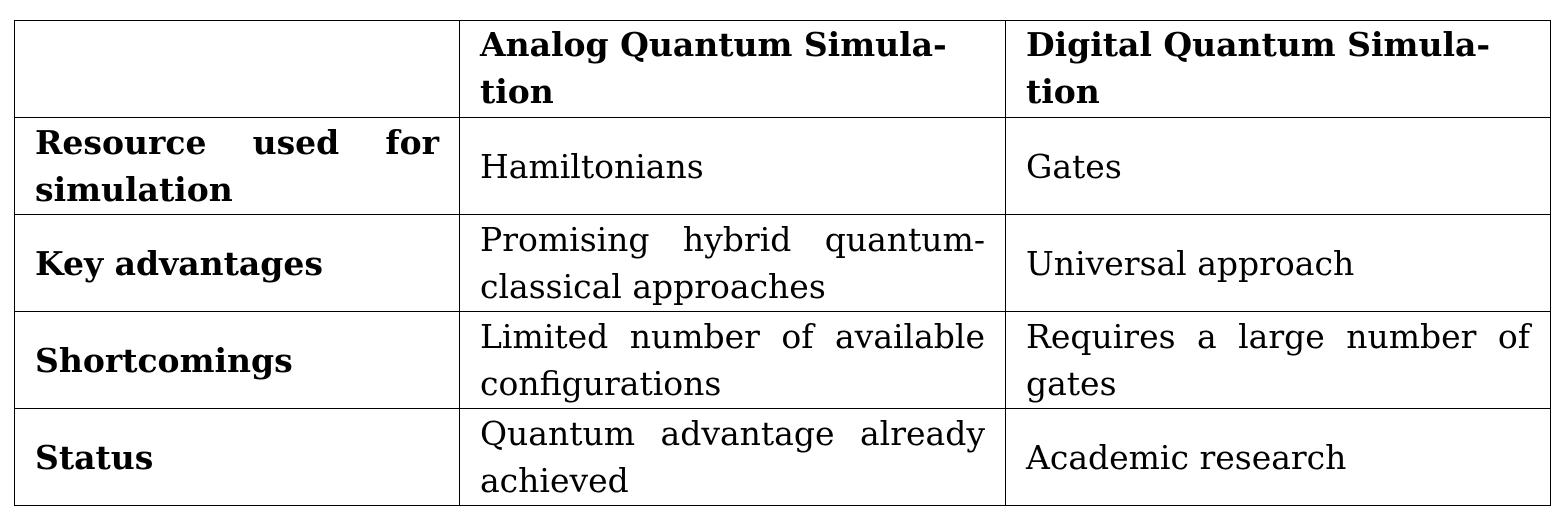 This screenshot has width=1562, height=526. What do you see at coordinates (732, 457) in the screenshot?
I see `cell-analog-status: Quantum advantage already achieved` at bounding box center [732, 457].